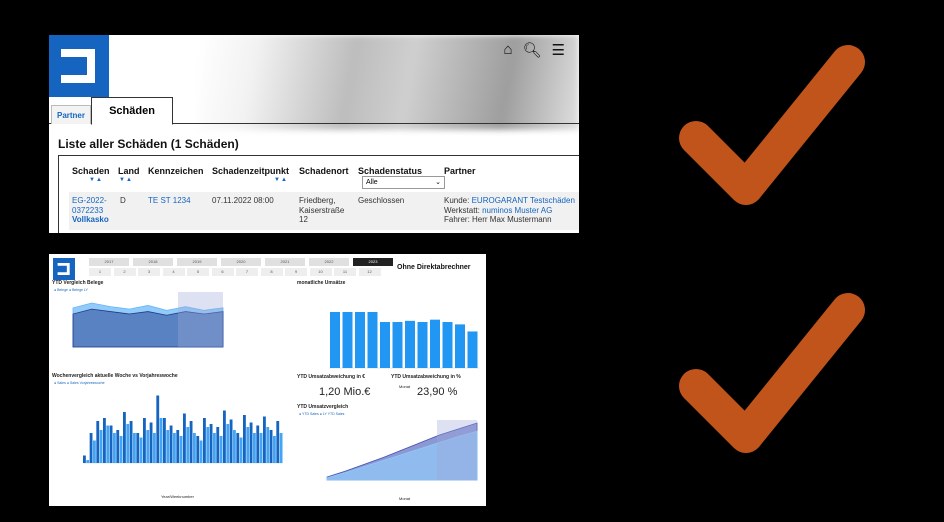 This screenshot has height=522, width=944. What do you see at coordinates (247, 272) in the screenshot?
I see `month-button: 7` at bounding box center [247, 272].